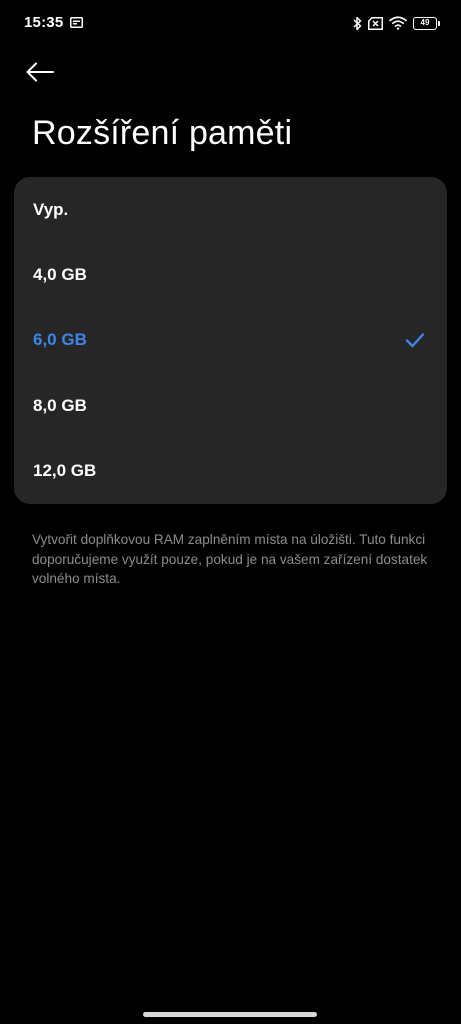  I want to click on option-off: Vyp., so click(230, 209).